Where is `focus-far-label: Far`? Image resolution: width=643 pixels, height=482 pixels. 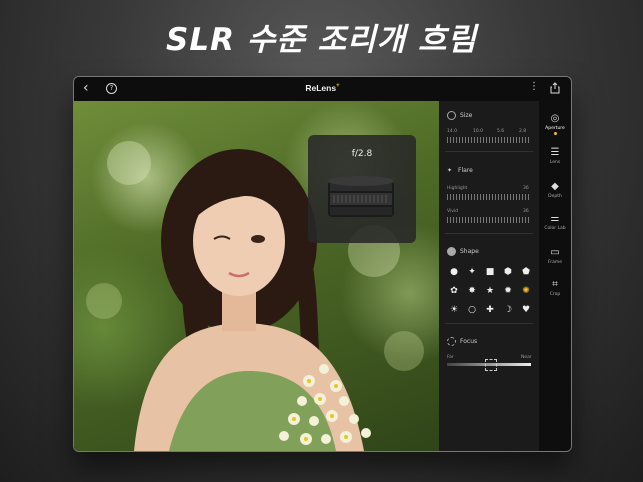 focus-far-label: Far is located at coordinates (450, 357).